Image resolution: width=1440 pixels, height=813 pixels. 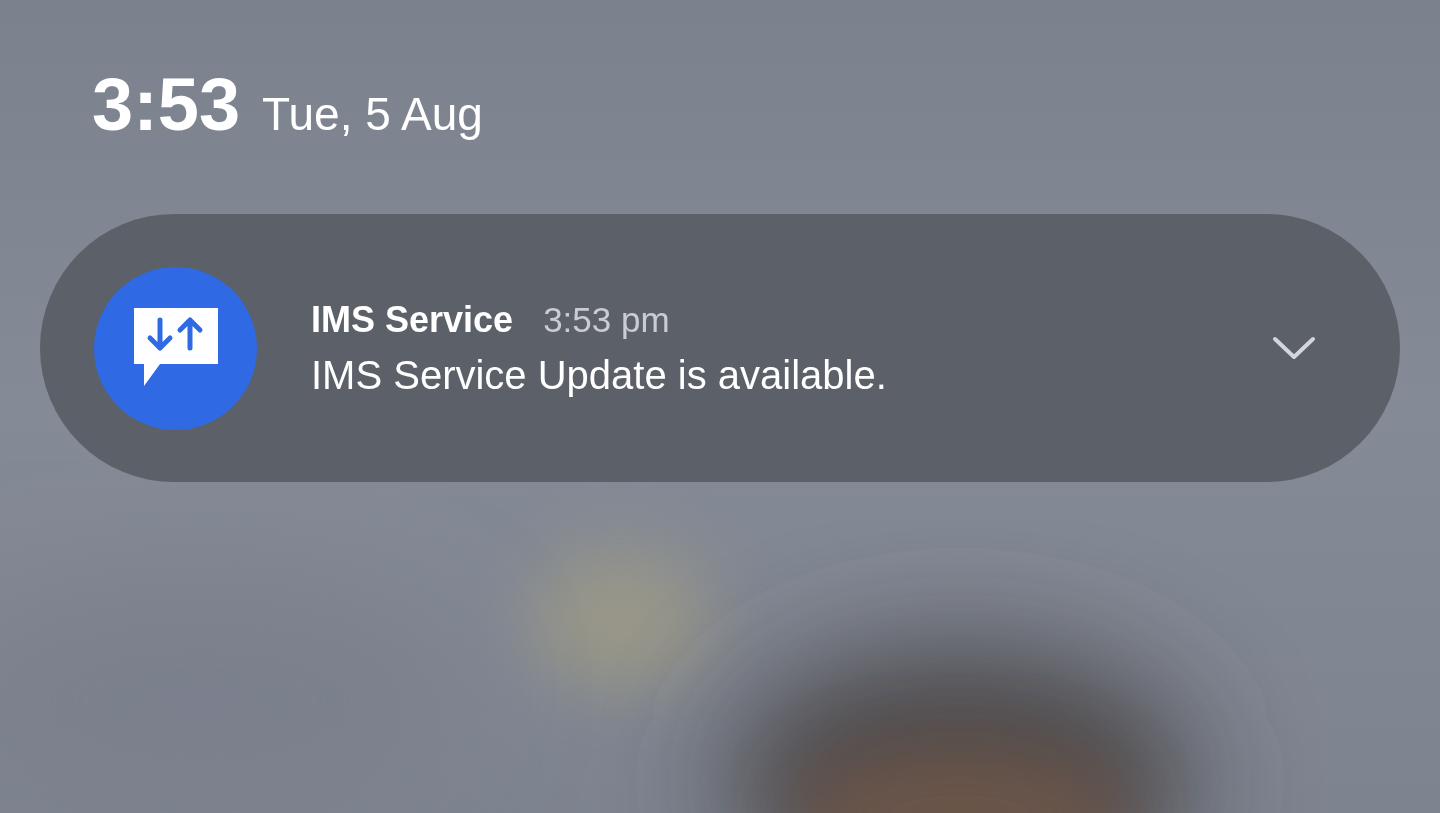 I want to click on notification-message: IMS Service Update is available., so click(x=599, y=375).